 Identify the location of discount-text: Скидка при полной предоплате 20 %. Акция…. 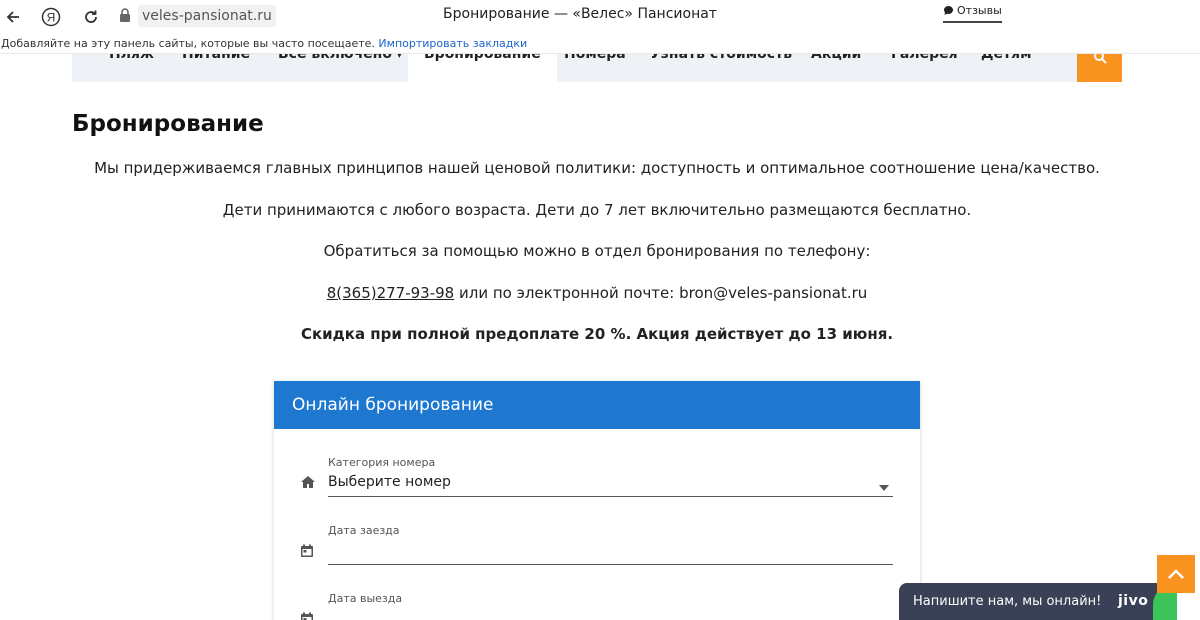
(597, 334).